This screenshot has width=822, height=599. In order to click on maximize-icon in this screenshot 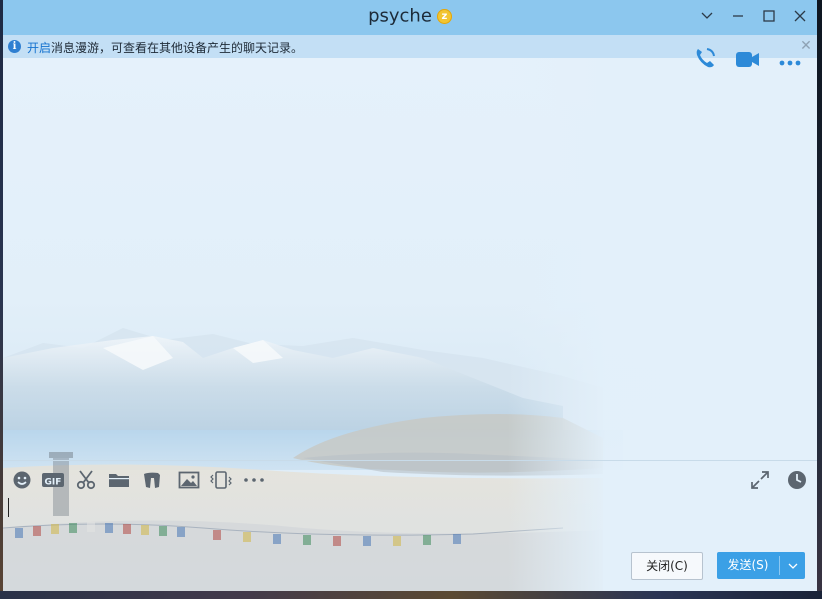, I will do `click(769, 16)`.